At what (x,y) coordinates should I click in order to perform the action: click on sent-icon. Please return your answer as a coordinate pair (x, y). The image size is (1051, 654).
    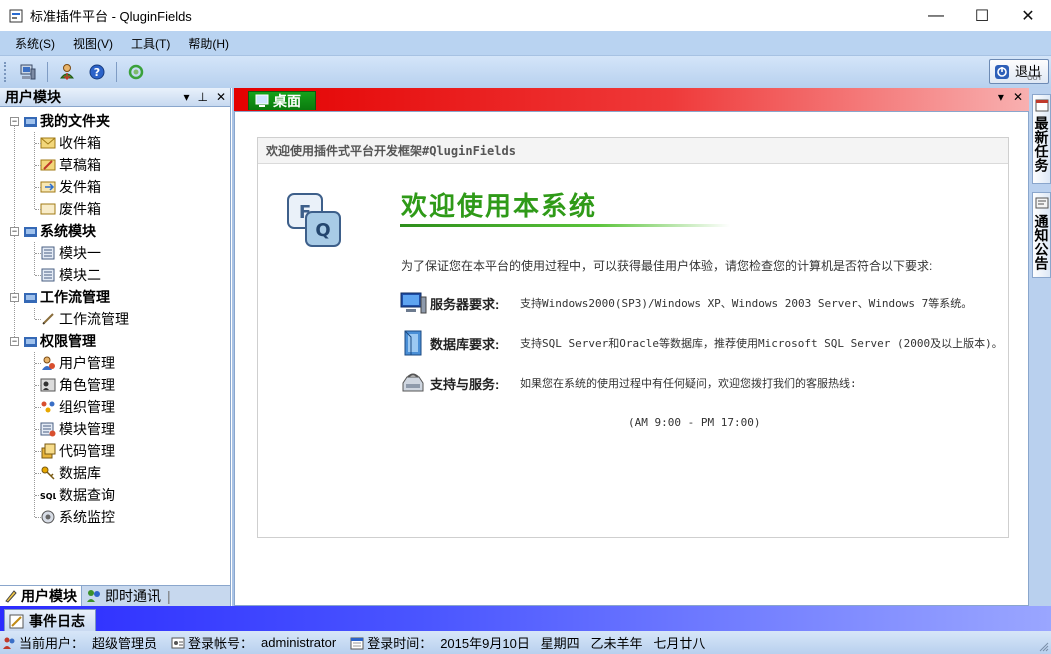
    Looking at the image, I should click on (48, 187).